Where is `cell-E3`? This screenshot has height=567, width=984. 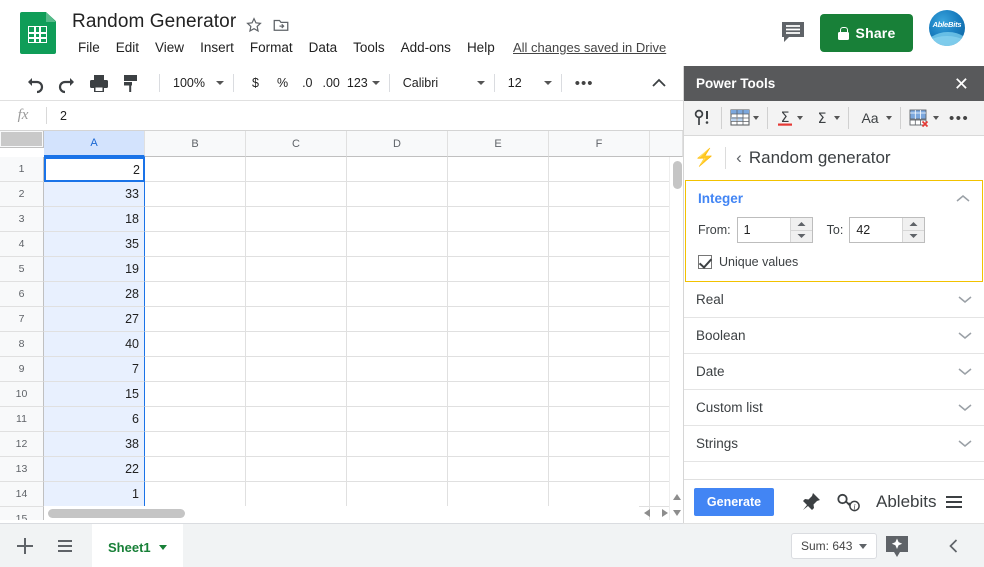
cell-E3 is located at coordinates (498, 219).